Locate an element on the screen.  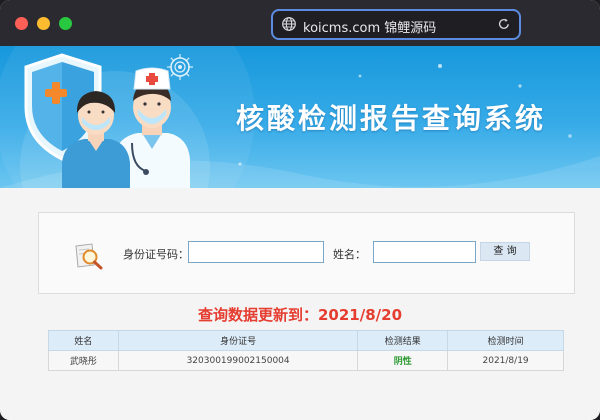
zoom-window-button is located at coordinates (65, 23).